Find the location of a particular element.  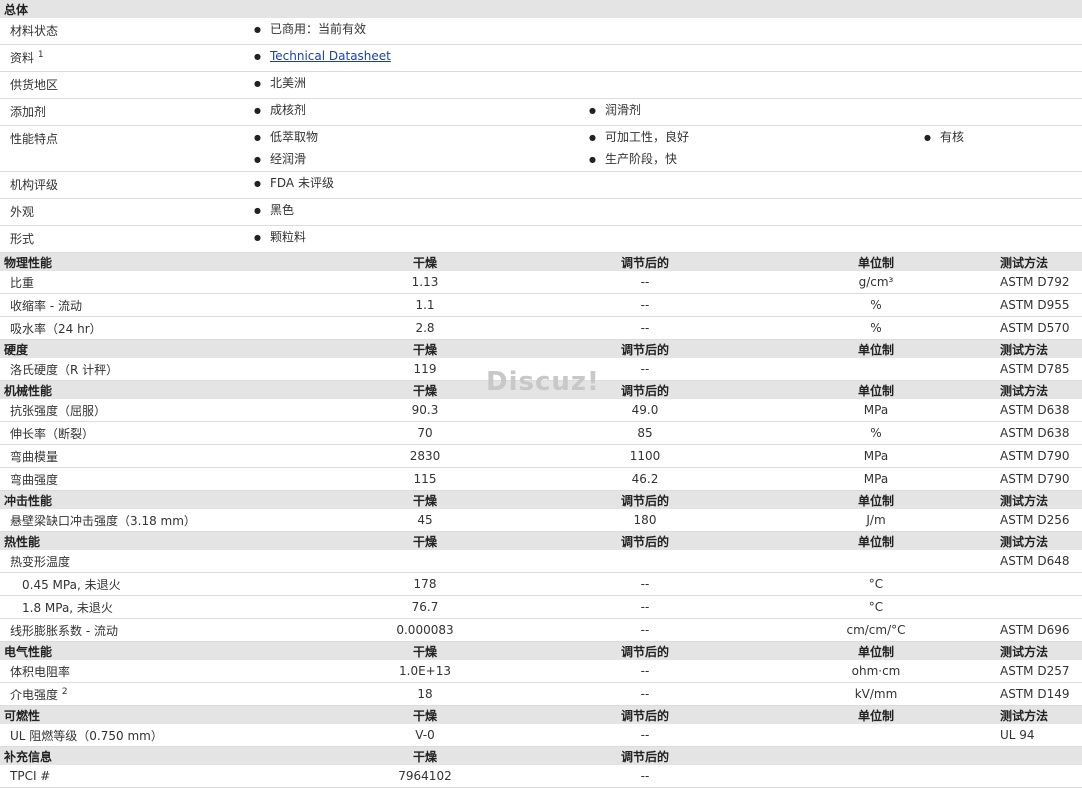

section-title: 冲击性能 is located at coordinates (160, 499).